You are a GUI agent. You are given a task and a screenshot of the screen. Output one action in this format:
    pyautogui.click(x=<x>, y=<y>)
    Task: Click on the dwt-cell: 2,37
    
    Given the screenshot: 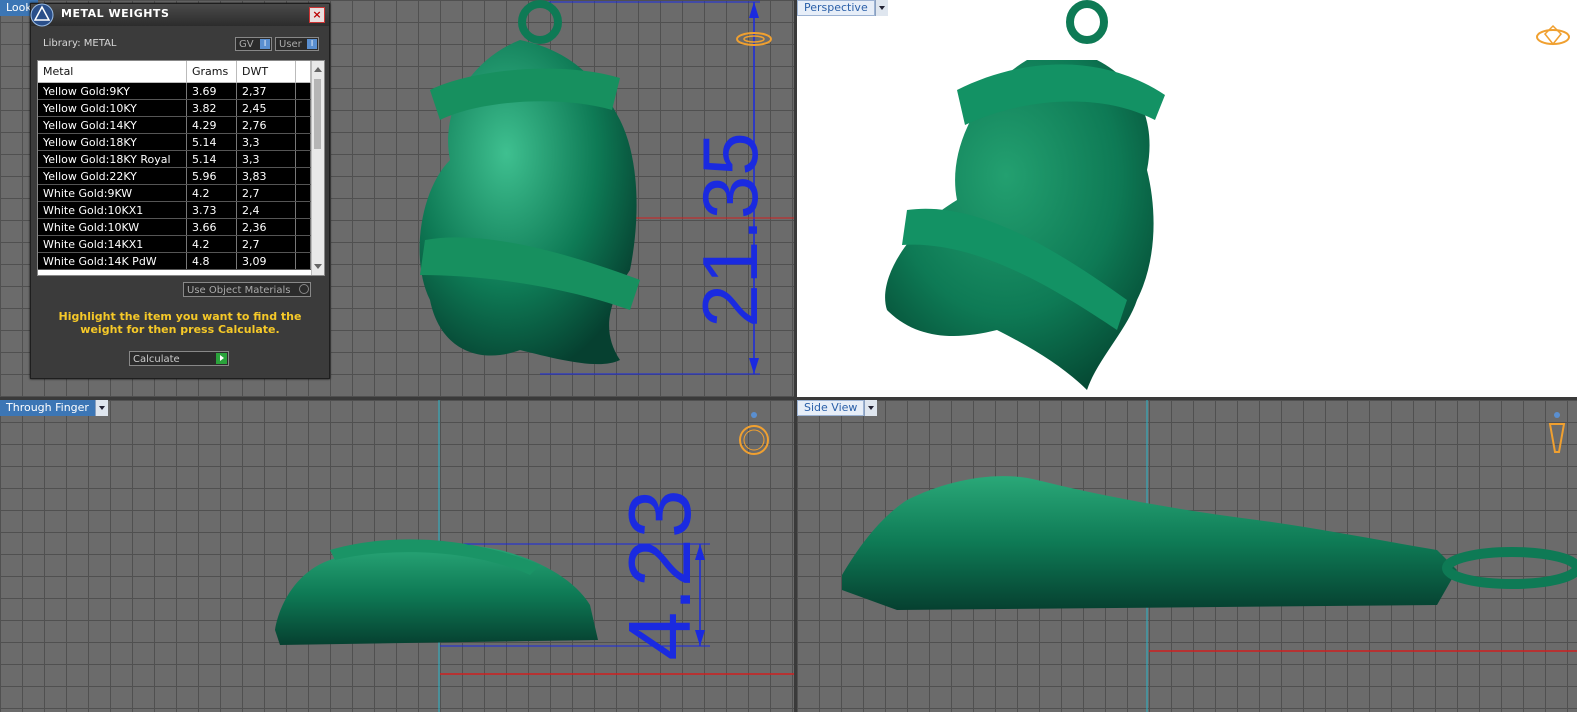 What is the action you would take?
    pyautogui.click(x=266, y=91)
    